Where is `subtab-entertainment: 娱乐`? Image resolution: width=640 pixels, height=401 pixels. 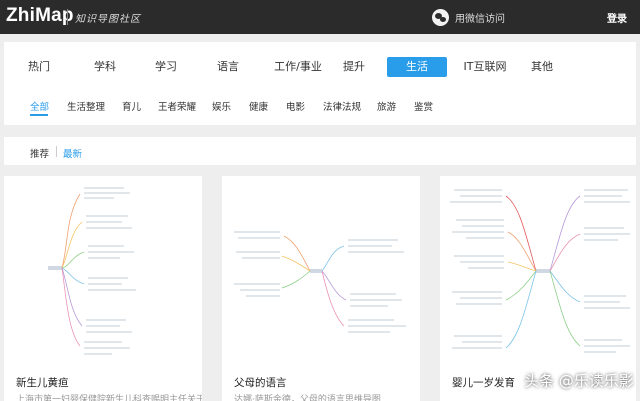
subtab-entertainment: 娱乐 is located at coordinates (221, 106).